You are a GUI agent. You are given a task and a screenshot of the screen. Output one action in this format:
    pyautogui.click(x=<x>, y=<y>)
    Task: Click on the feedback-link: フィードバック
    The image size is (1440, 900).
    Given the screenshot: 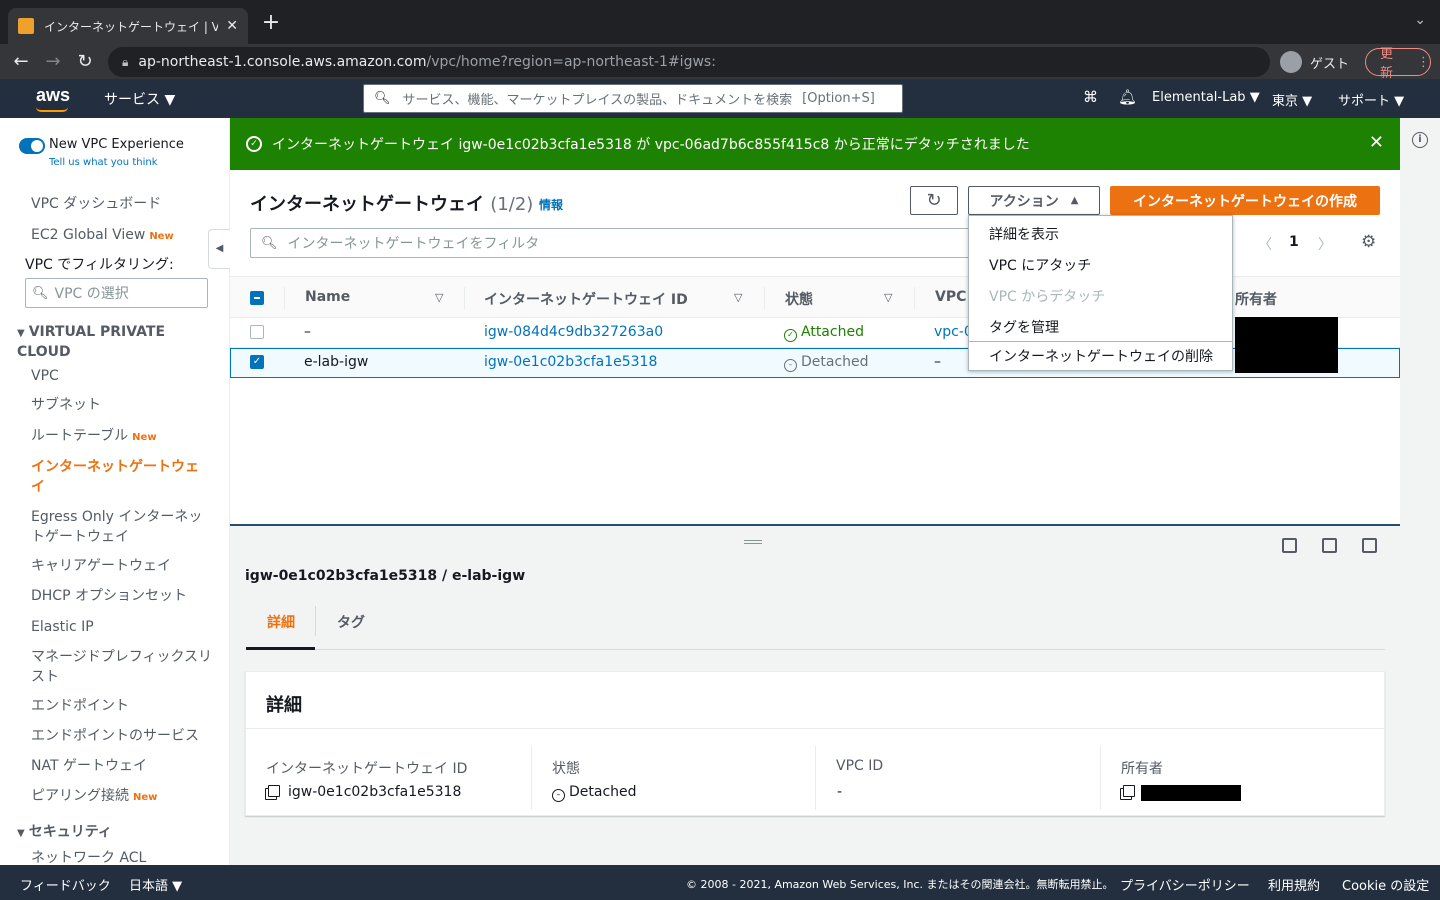 What is the action you would take?
    pyautogui.click(x=65, y=884)
    